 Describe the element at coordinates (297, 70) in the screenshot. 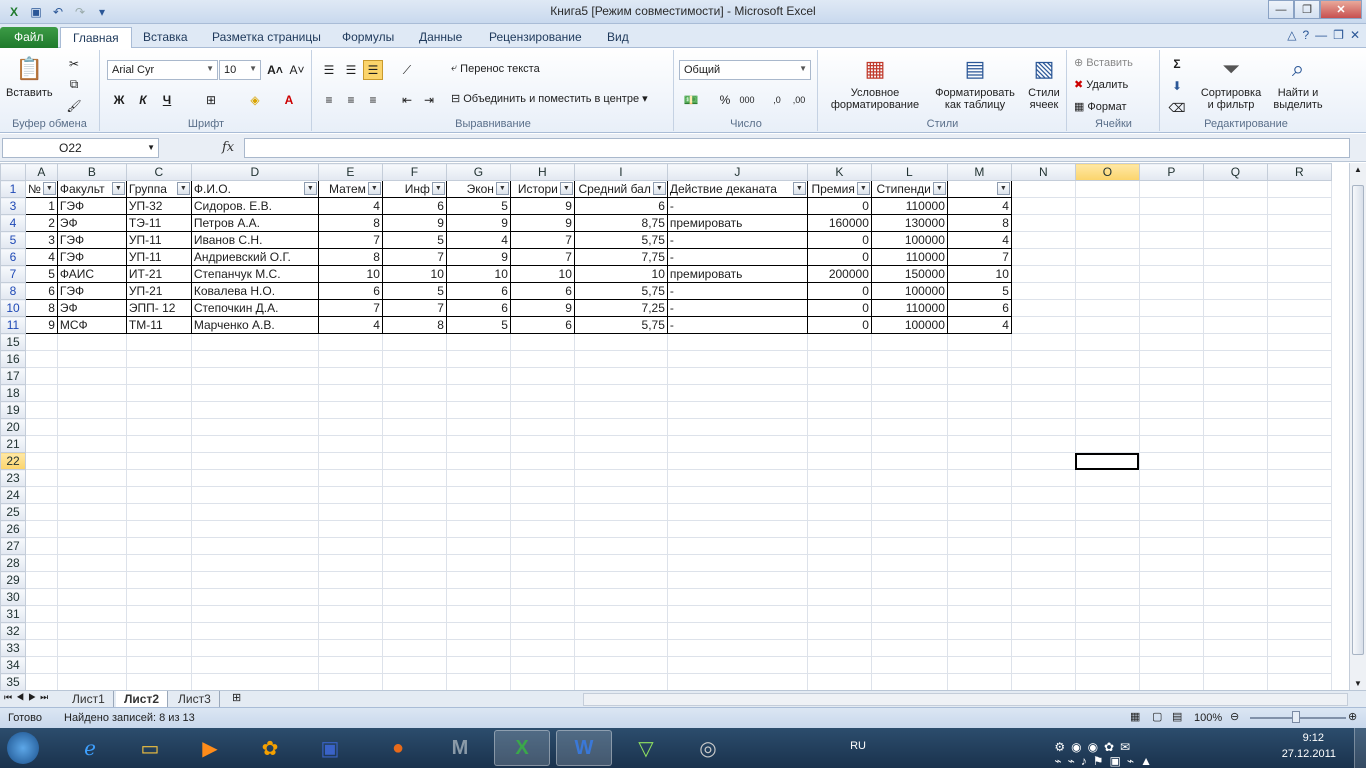

I see `shrink-font-icon: A˅` at that location.